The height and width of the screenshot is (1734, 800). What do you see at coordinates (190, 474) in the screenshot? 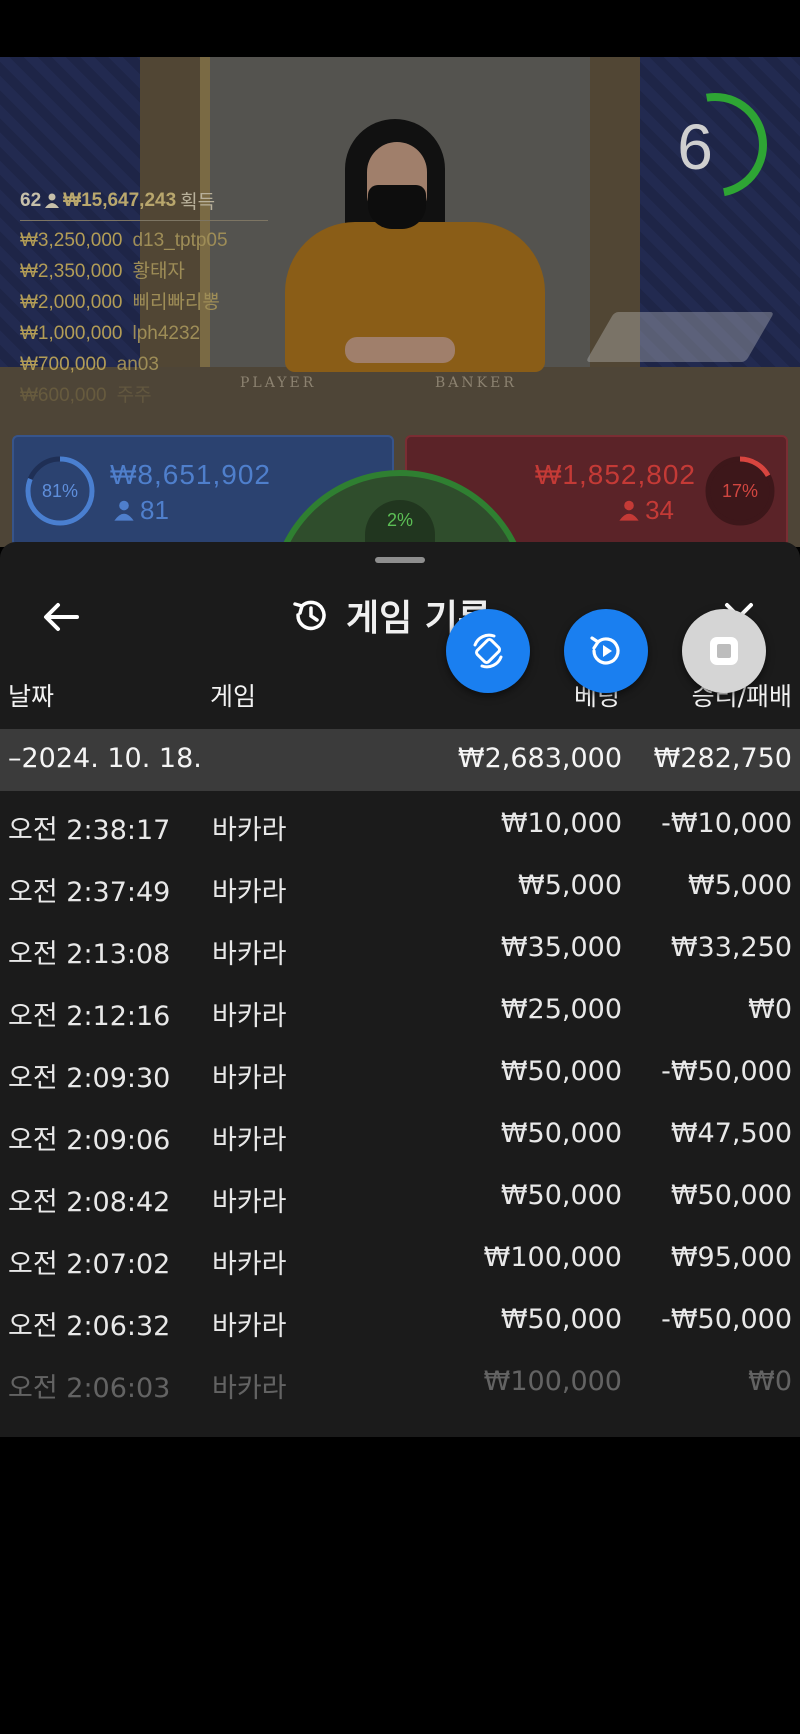
I see `player-amount: ₩8,651,902` at bounding box center [190, 474].